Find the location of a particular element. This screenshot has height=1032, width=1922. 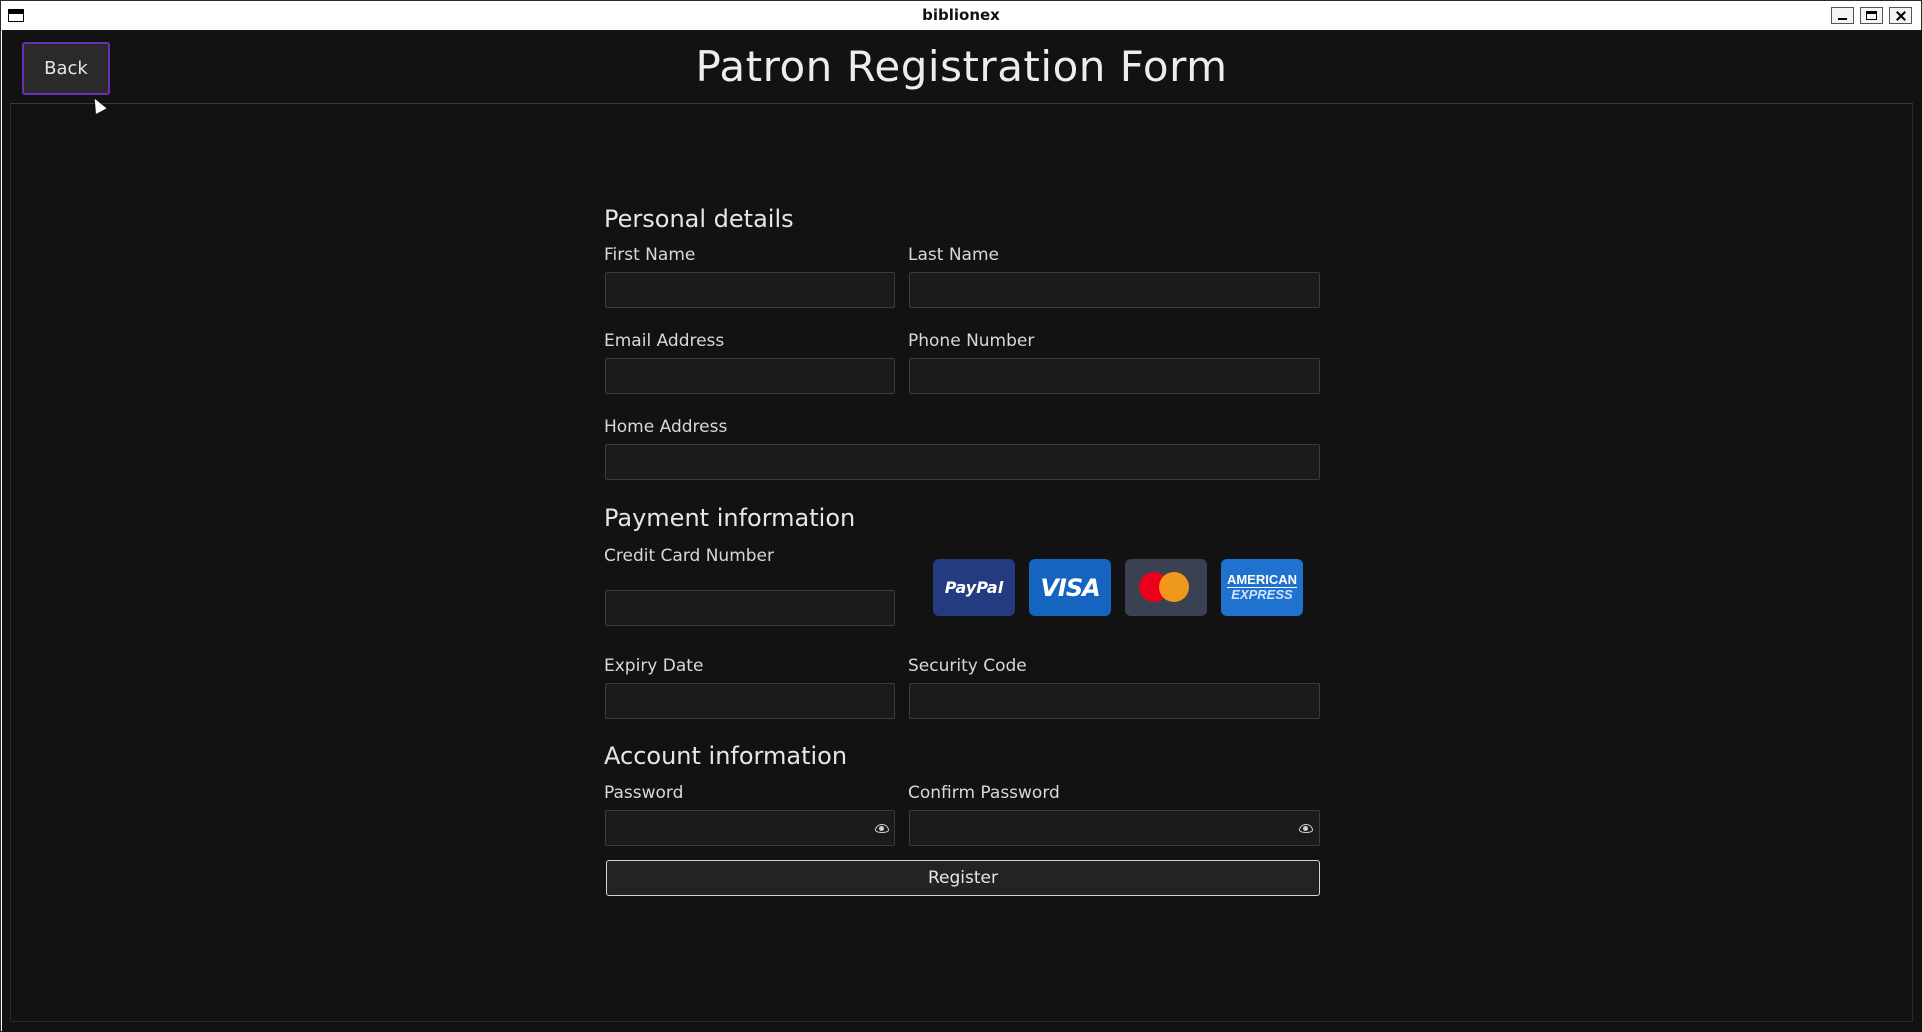

email-label: Email Address is located at coordinates (664, 341).